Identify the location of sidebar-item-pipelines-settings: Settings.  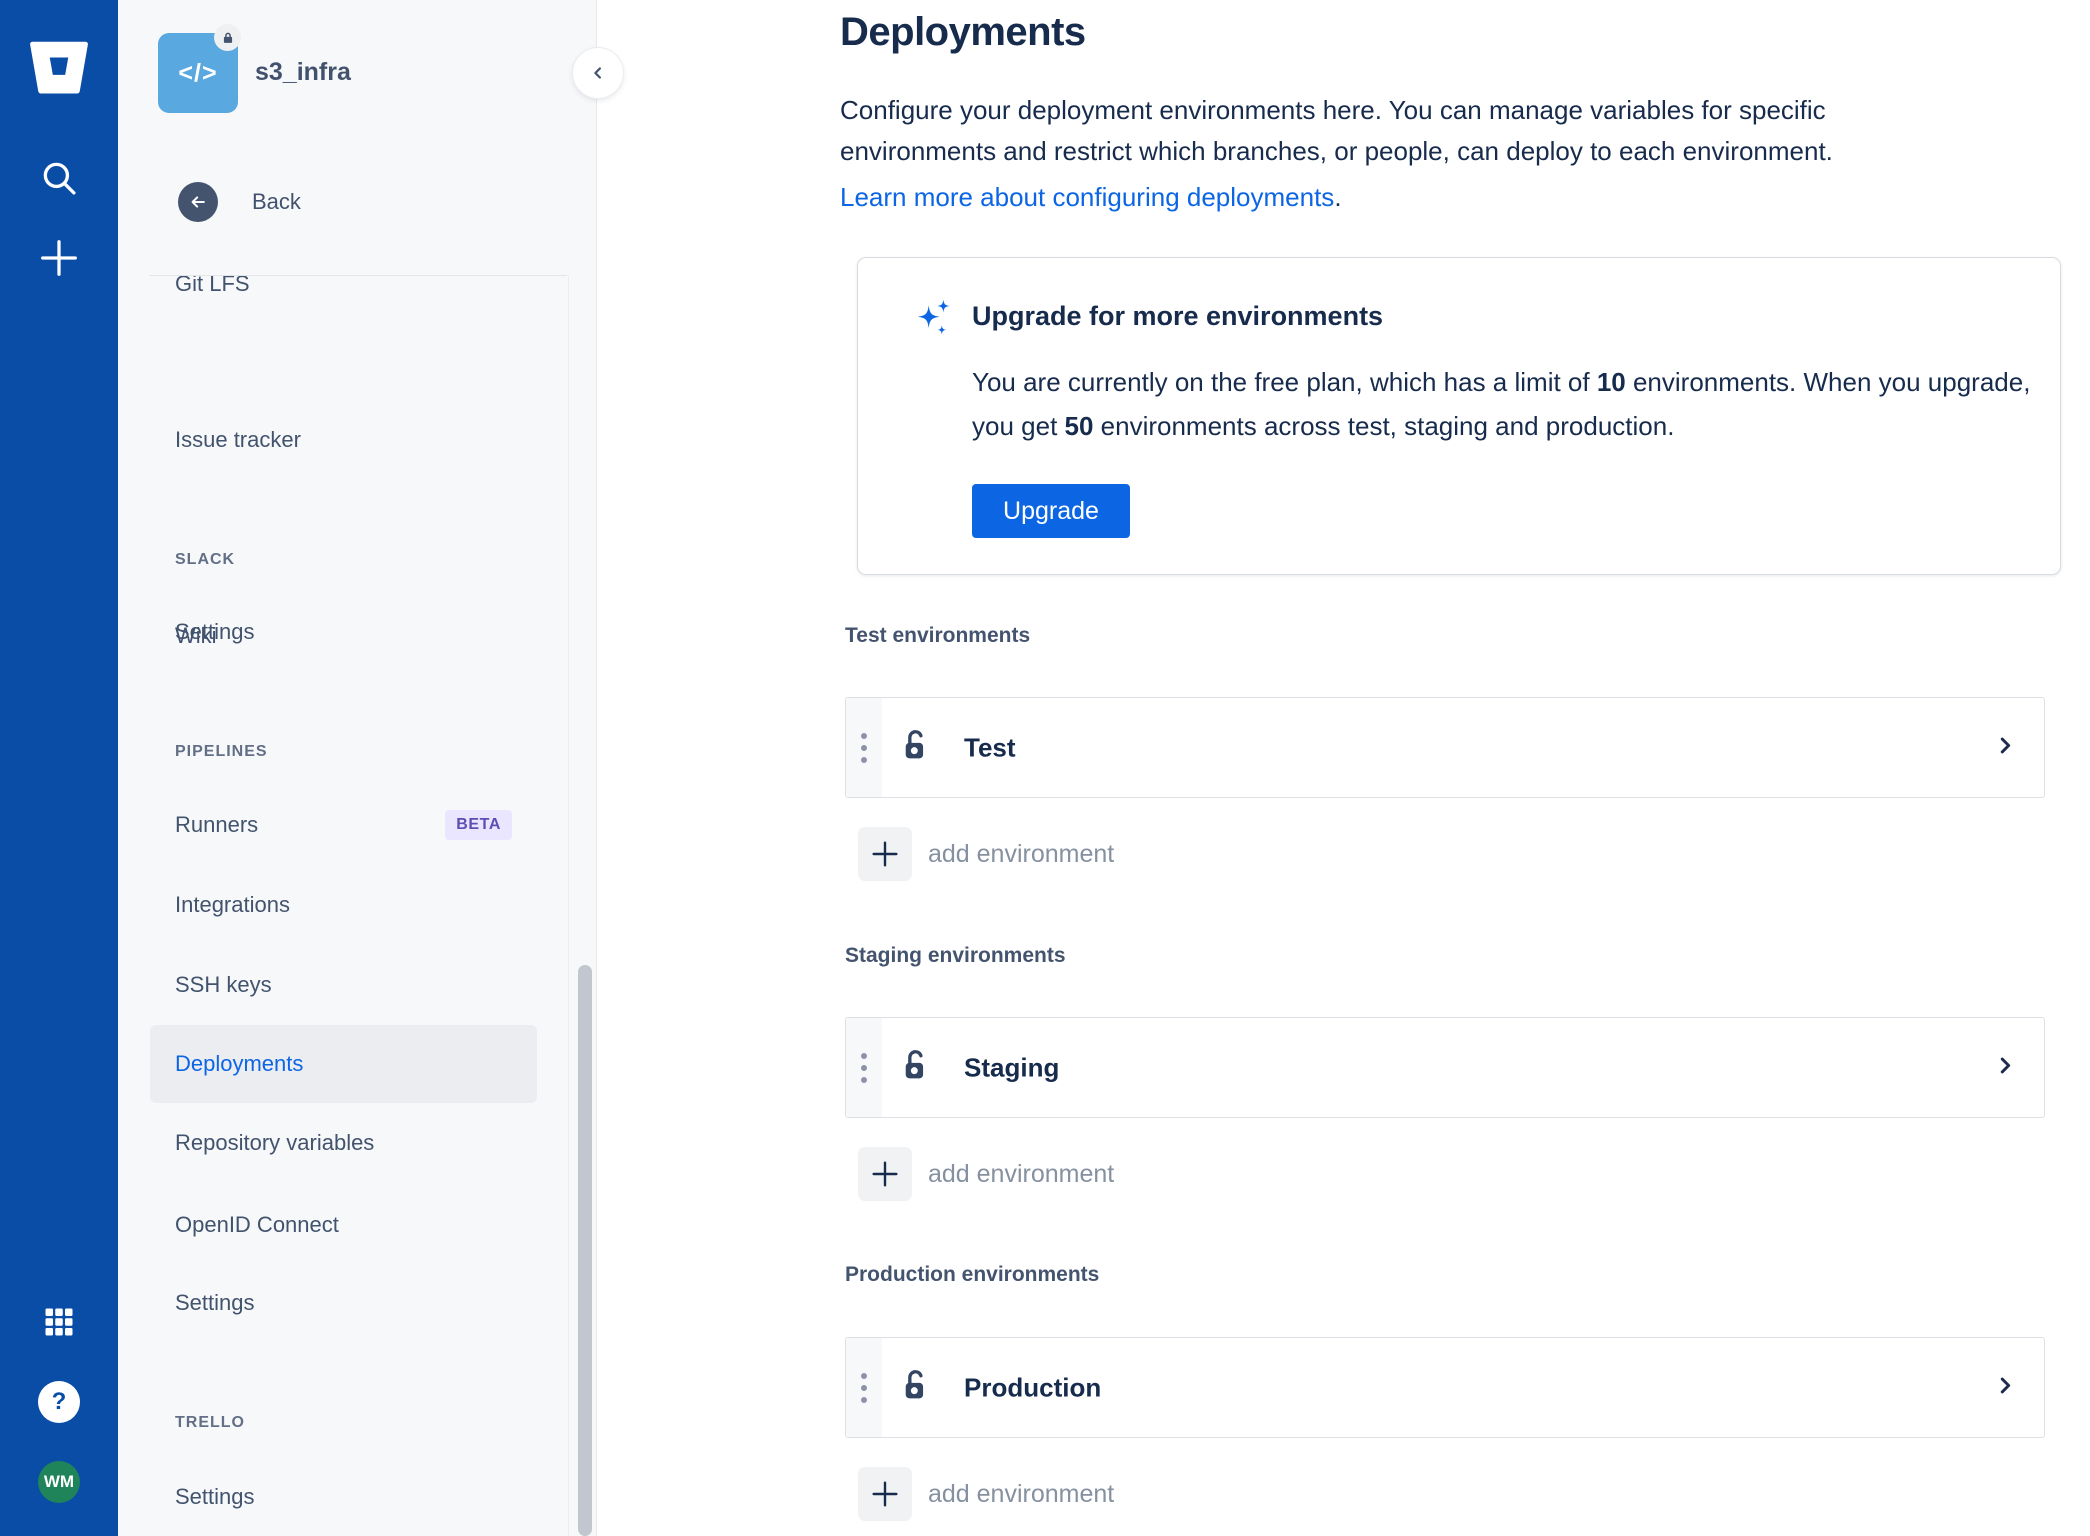
(343, 1303).